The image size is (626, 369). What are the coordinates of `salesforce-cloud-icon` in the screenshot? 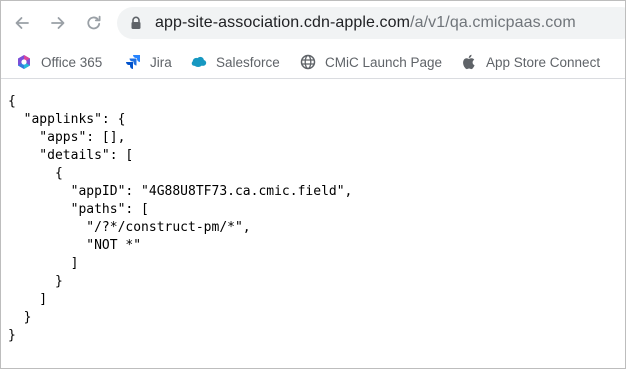 It's located at (199, 62).